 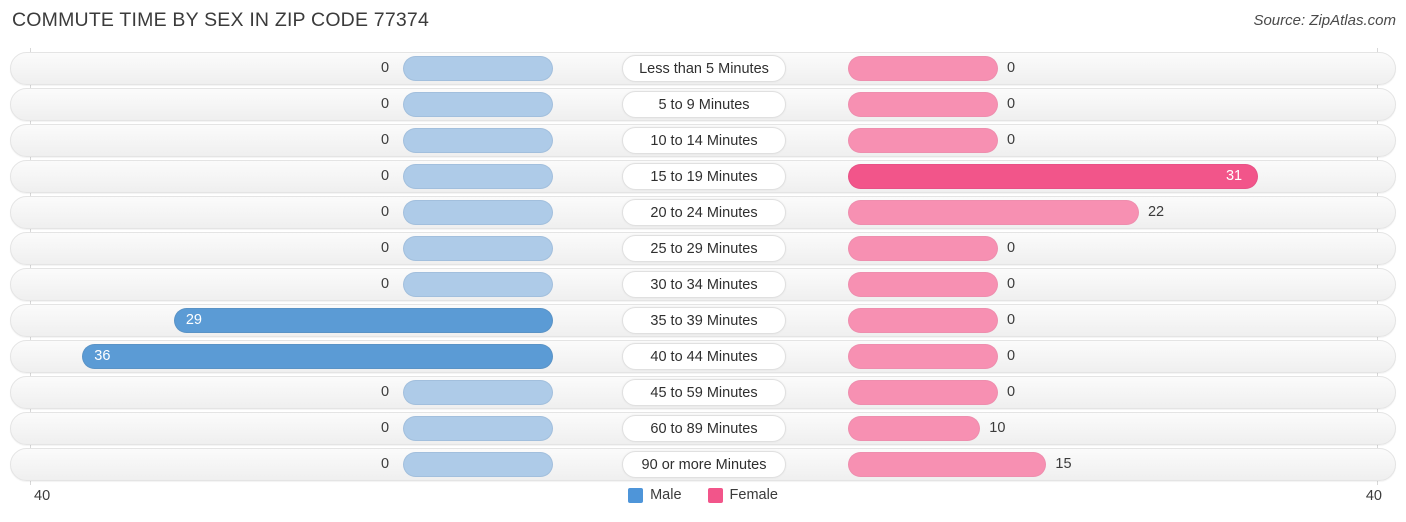 What do you see at coordinates (102, 356) in the screenshot?
I see `bar-value-male: 36` at bounding box center [102, 356].